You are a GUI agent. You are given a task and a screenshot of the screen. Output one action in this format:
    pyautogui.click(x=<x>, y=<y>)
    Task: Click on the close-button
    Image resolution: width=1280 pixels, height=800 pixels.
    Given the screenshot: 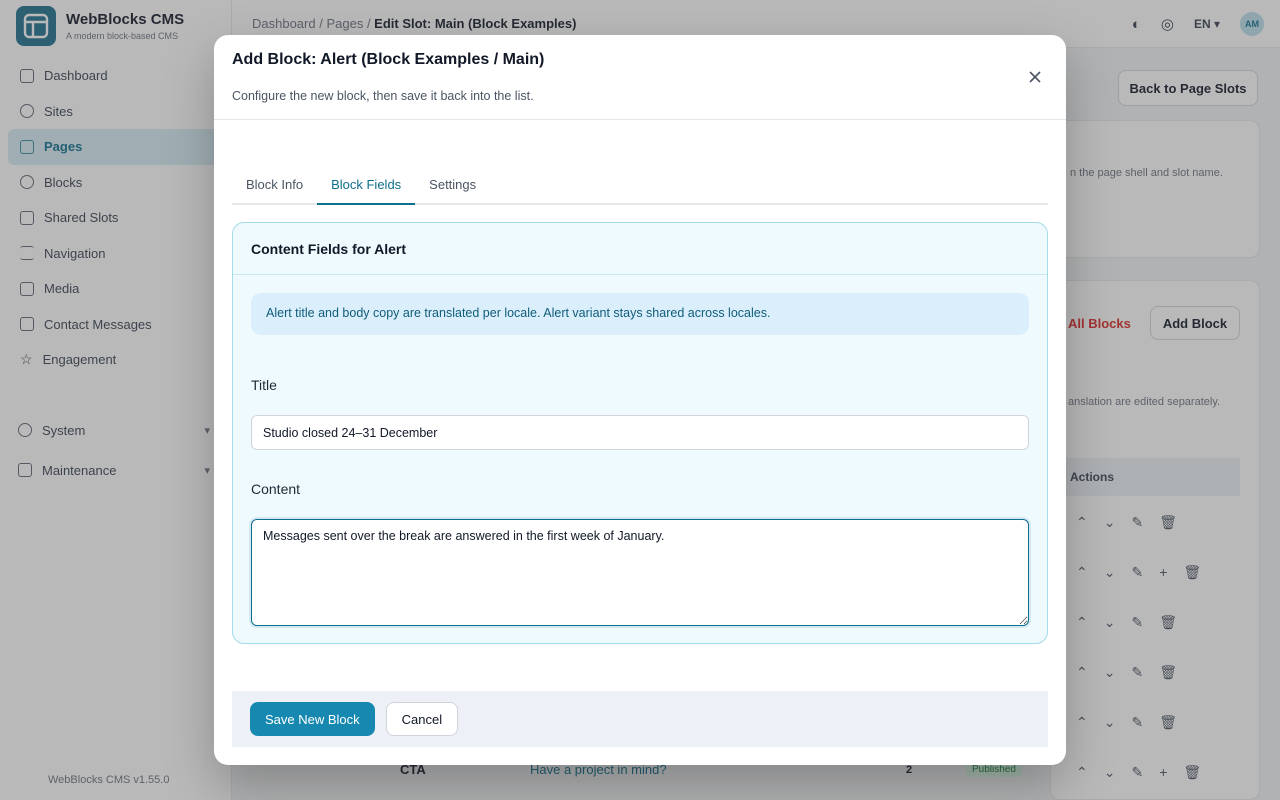 What is the action you would take?
    pyautogui.click(x=1035, y=77)
    